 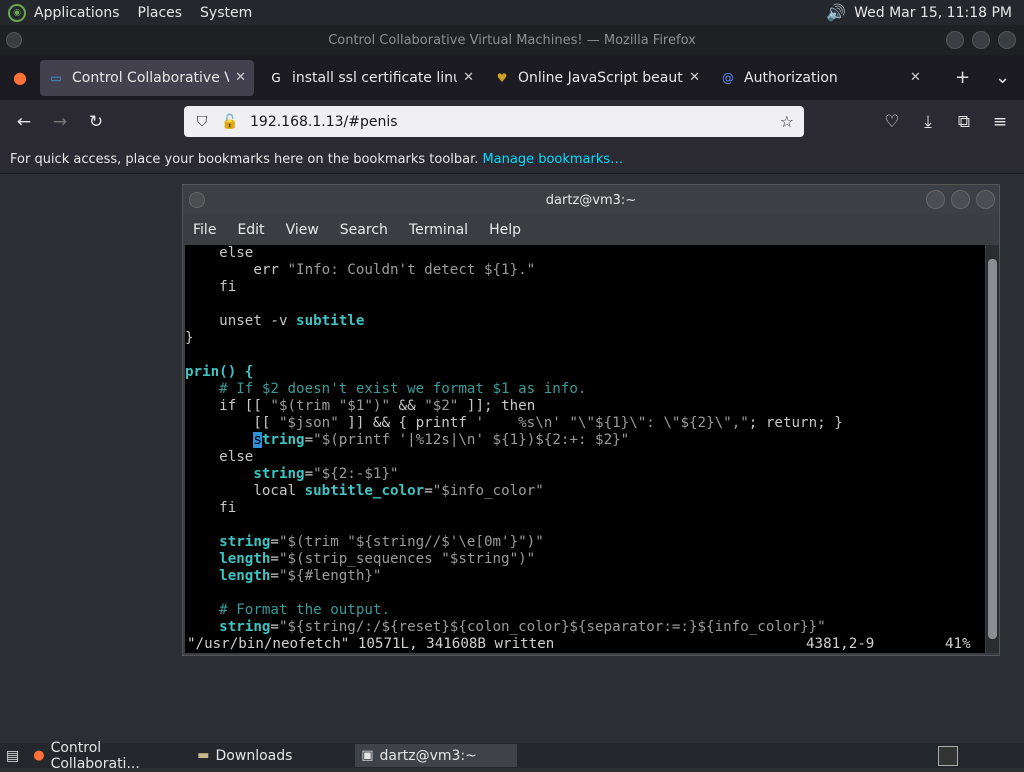 What do you see at coordinates (981, 40) in the screenshot?
I see `maximize-button` at bounding box center [981, 40].